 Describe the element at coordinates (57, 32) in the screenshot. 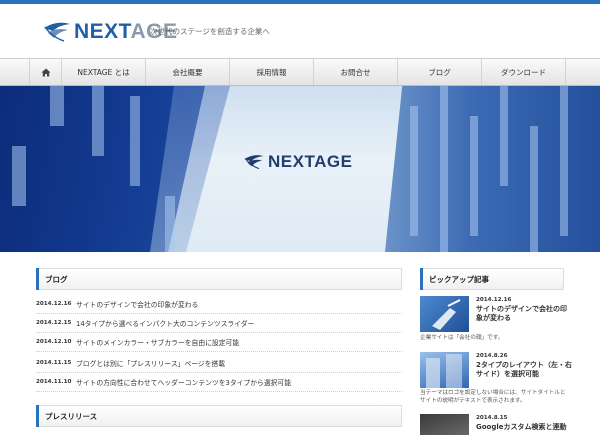

I see `logo-swoosh-icon` at that location.